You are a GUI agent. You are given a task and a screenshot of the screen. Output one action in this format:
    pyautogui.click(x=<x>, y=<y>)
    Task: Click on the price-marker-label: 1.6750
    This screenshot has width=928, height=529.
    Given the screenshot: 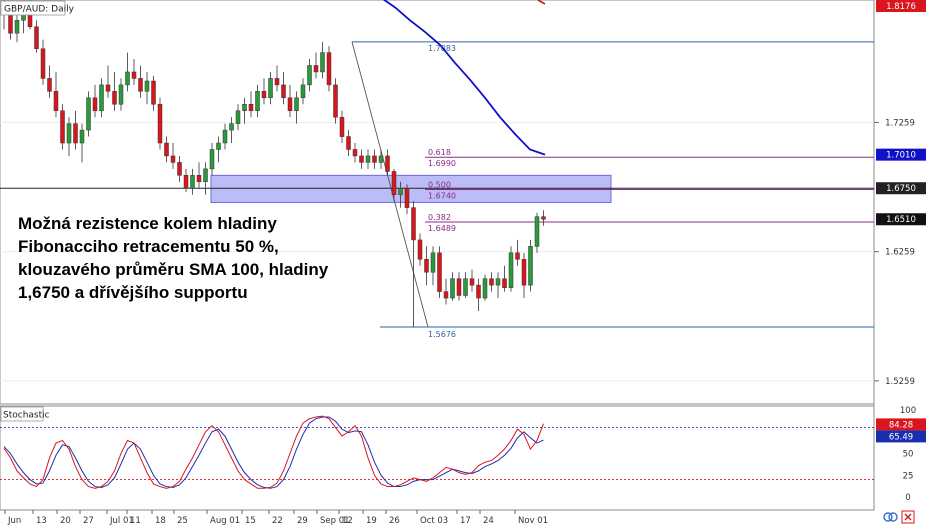 What is the action you would take?
    pyautogui.click(x=901, y=189)
    